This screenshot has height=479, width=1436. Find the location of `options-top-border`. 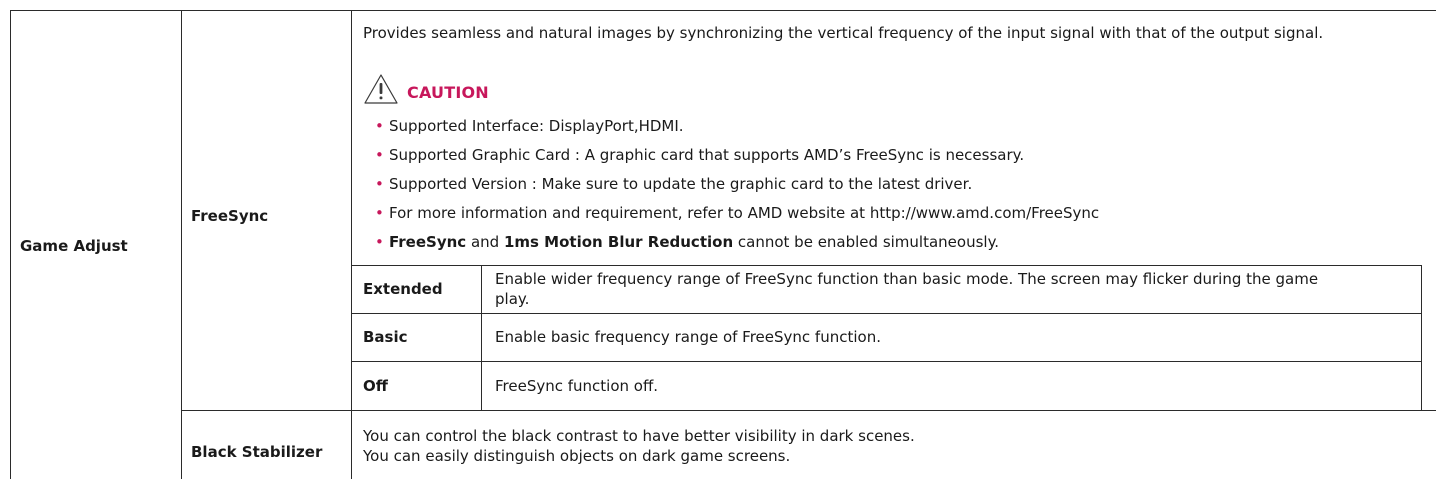

options-top-border is located at coordinates (886, 265).